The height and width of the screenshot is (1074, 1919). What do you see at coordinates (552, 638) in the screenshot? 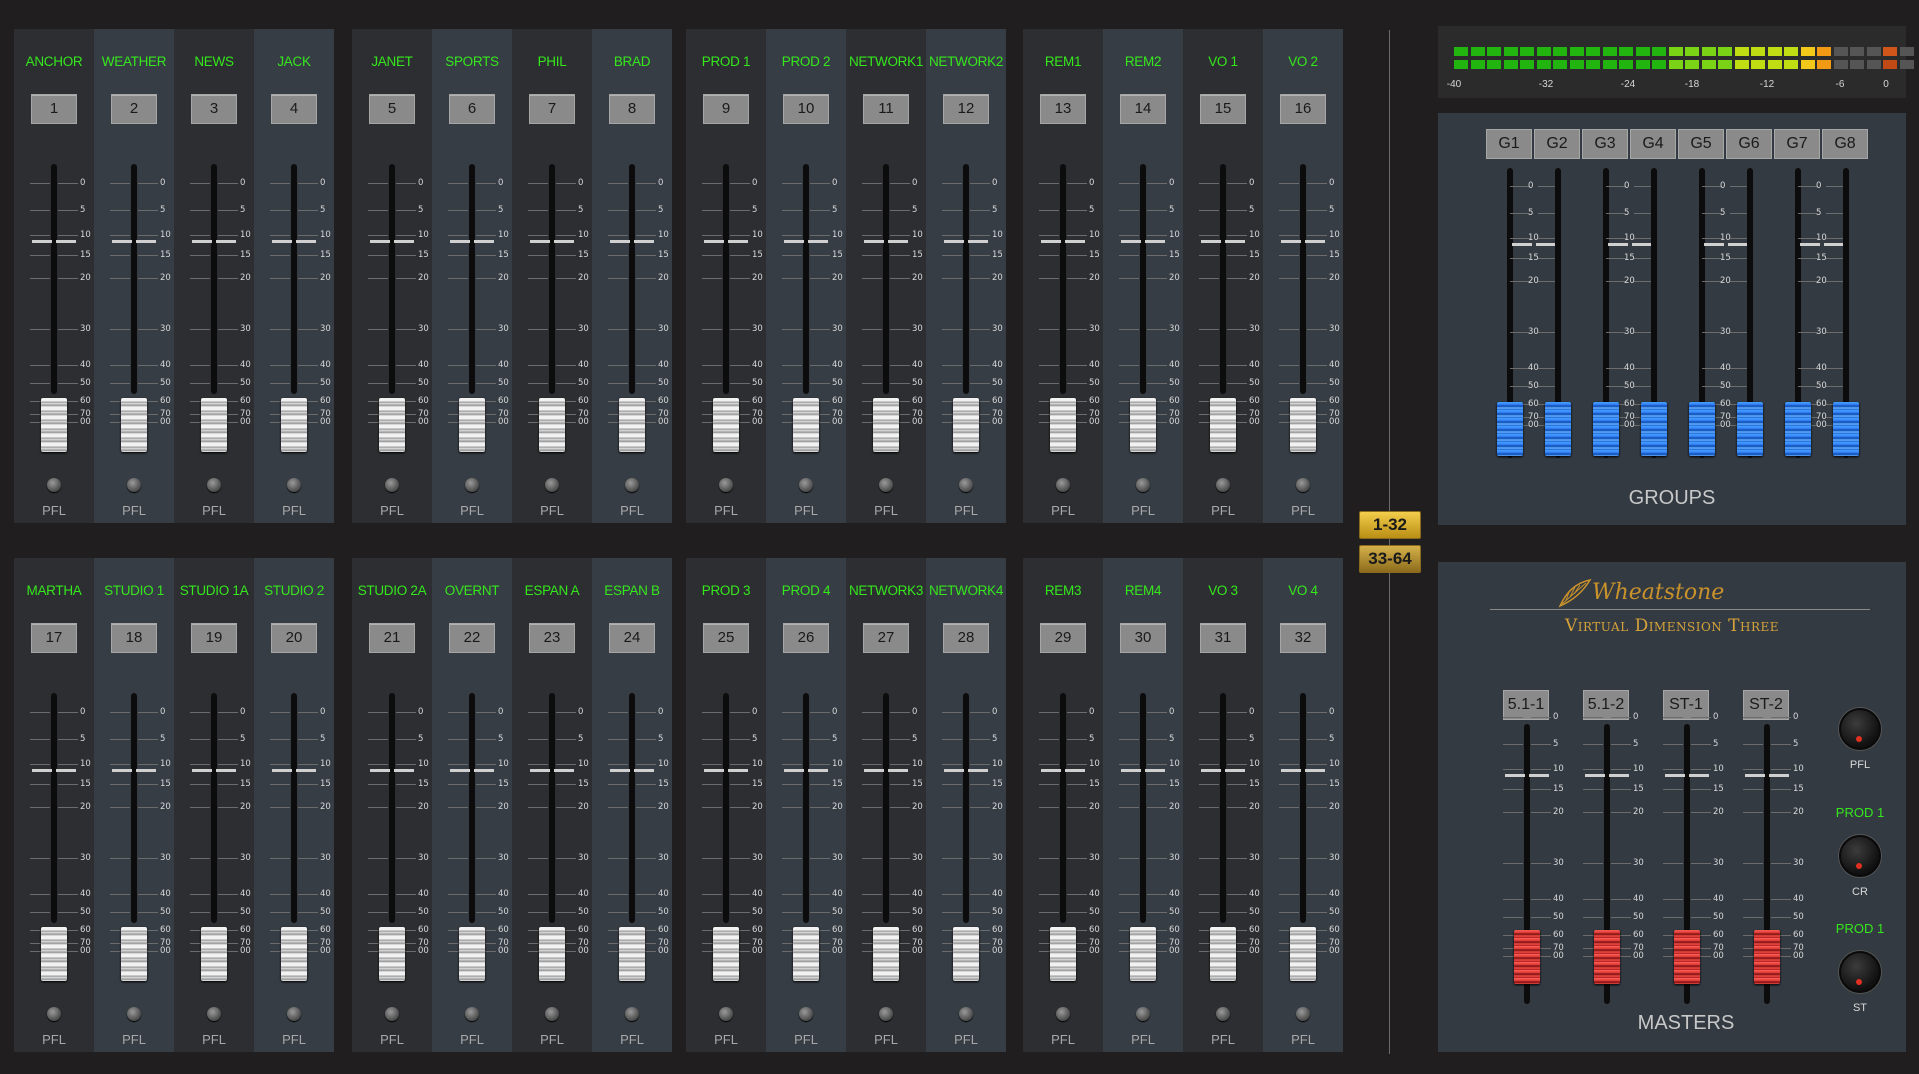
I see `channel-select-button: 23` at bounding box center [552, 638].